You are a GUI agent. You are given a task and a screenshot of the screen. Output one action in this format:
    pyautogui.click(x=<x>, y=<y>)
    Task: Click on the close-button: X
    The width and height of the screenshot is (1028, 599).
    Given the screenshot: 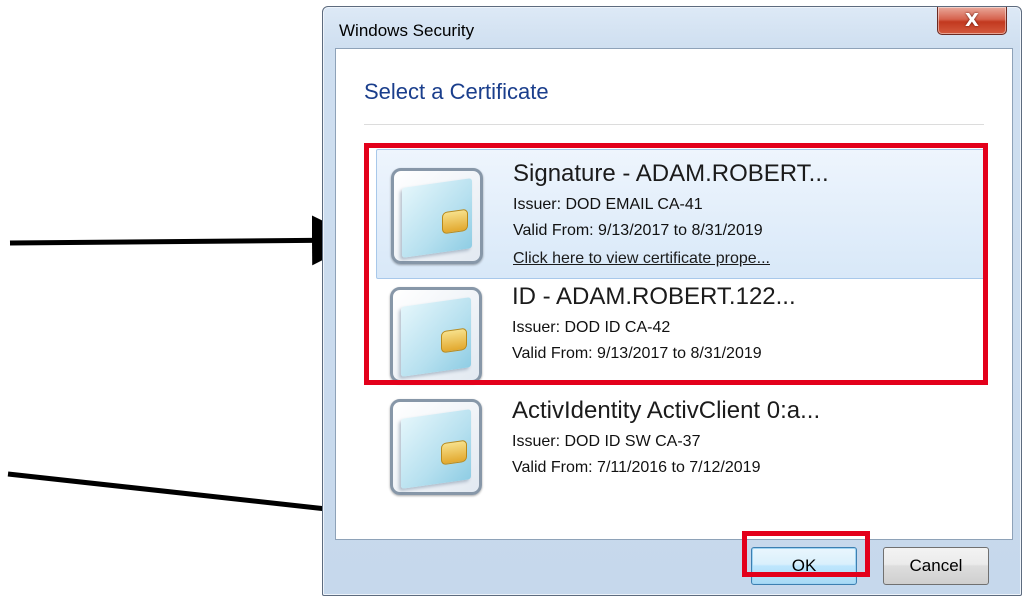 What is the action you would take?
    pyautogui.click(x=972, y=21)
    